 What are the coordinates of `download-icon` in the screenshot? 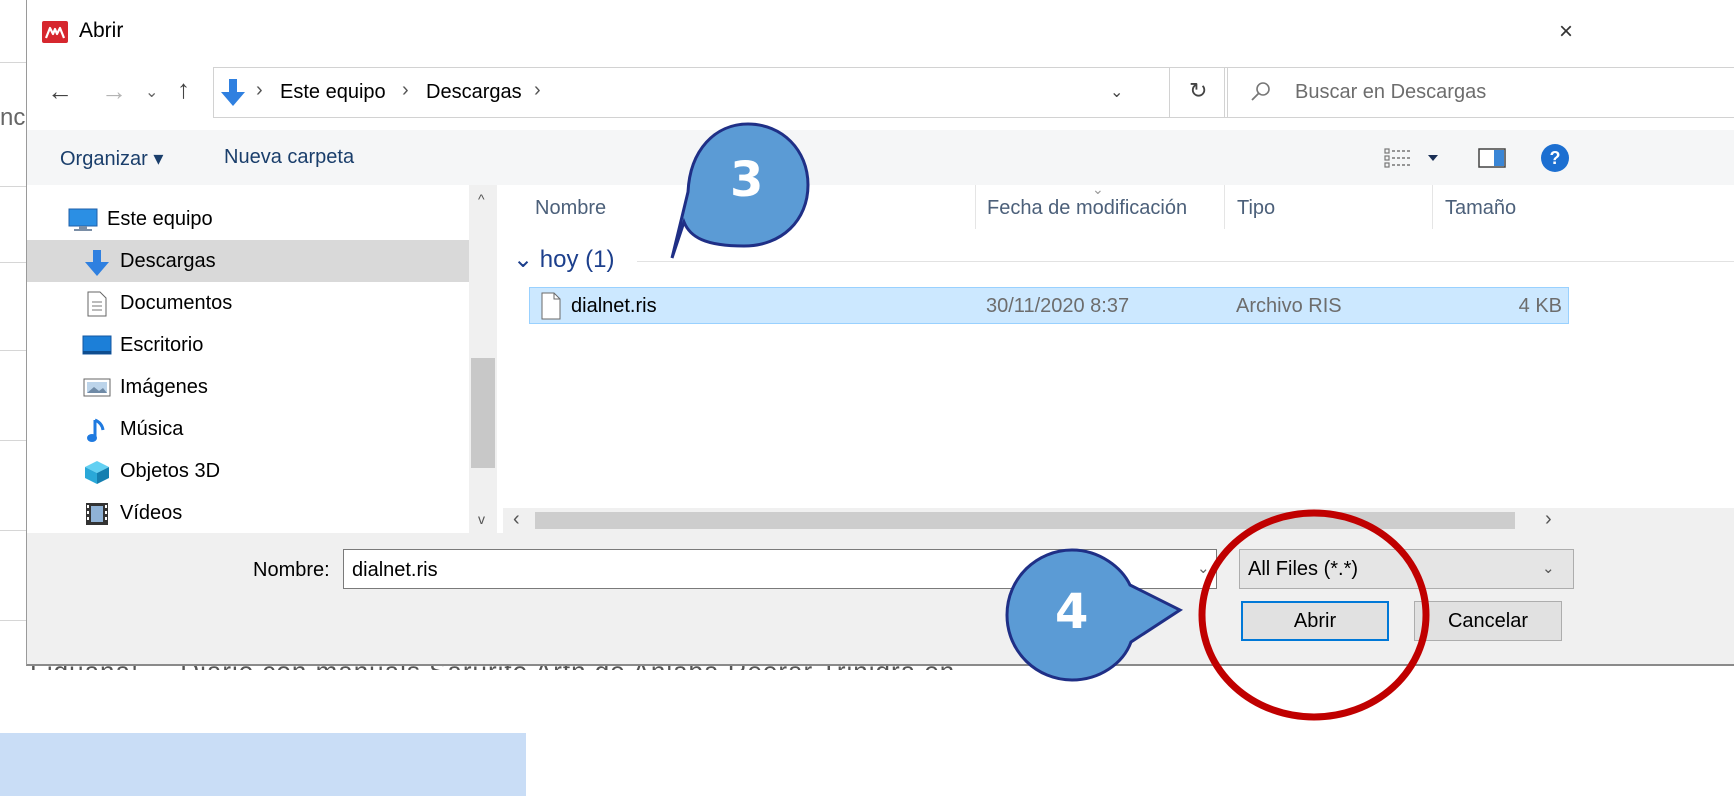 It's located at (97, 266).